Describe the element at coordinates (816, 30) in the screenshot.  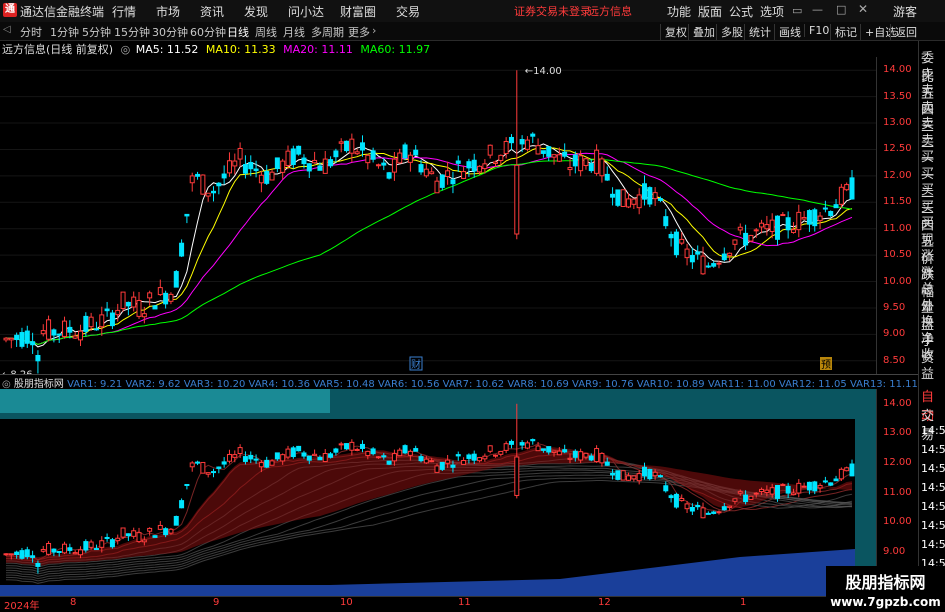
I see `btn-f10: F10` at that location.